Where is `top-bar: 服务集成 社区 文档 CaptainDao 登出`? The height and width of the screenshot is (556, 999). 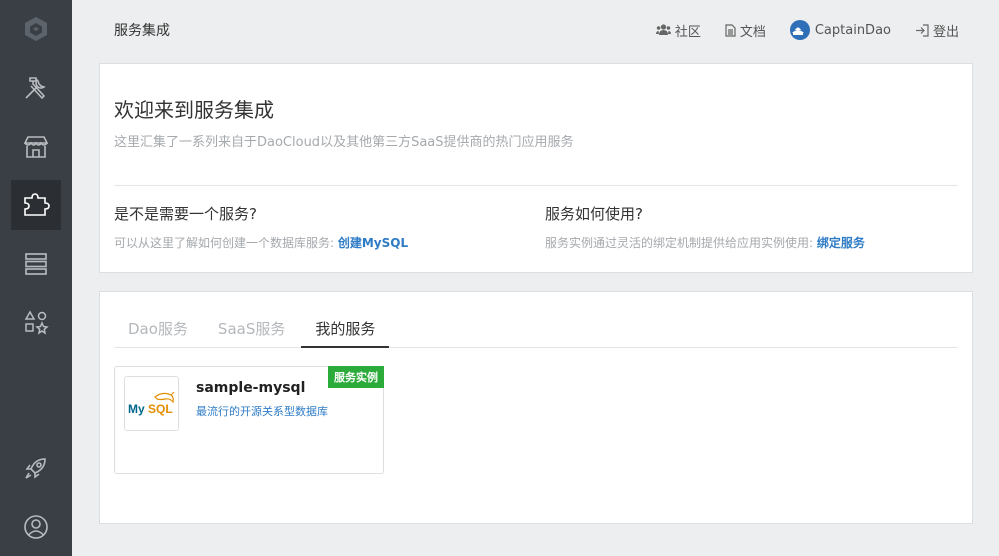
top-bar: 服务集成 社区 文档 CaptainDao 登出 is located at coordinates (535, 30).